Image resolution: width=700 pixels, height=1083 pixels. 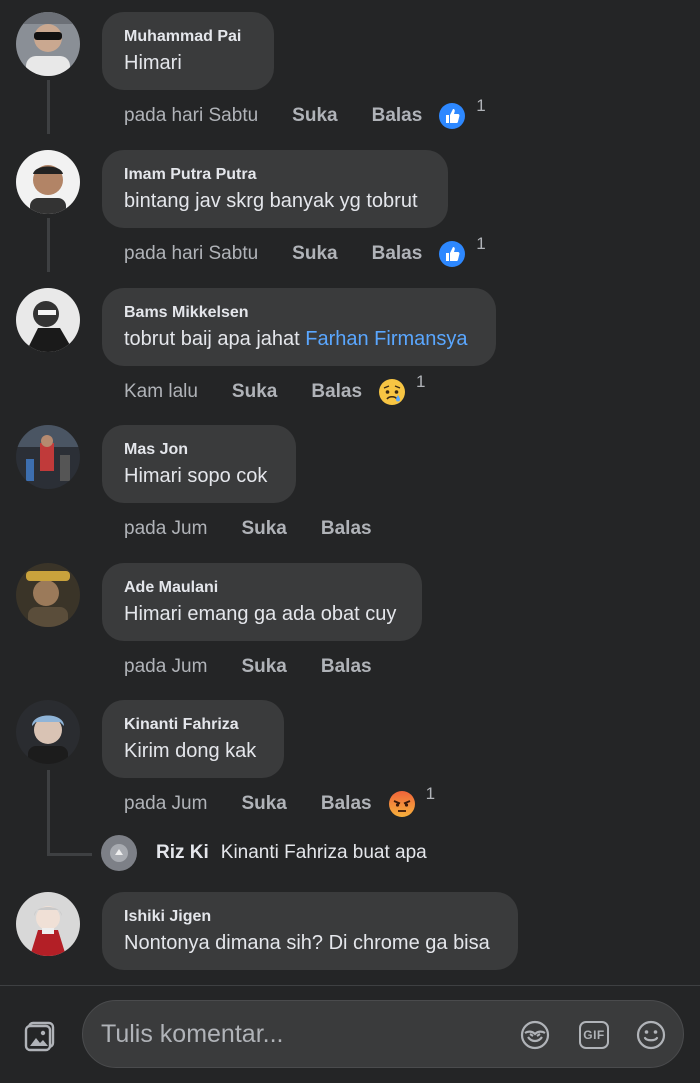 I want to click on mention-link: Farhan Firmansya, so click(x=386, y=339).